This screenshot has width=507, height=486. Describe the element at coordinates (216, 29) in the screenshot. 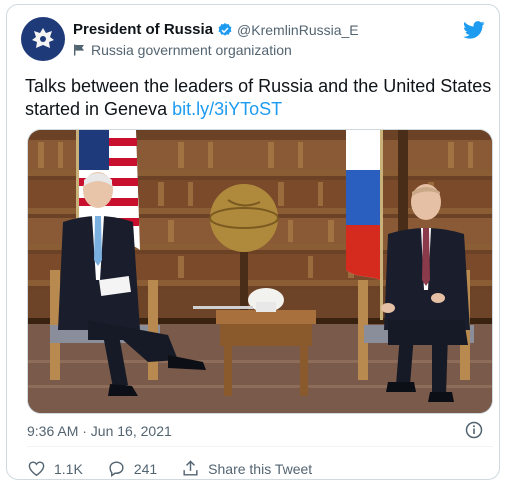

I see `name-row: President of Russia @KremlinRussia_E` at that location.